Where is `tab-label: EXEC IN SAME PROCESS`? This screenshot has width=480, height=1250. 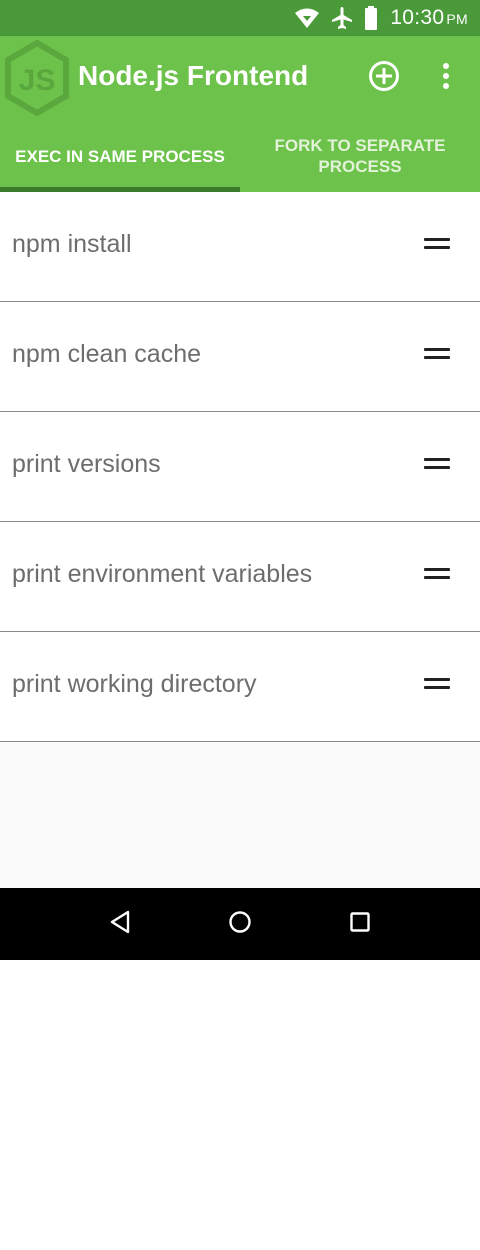 tab-label: EXEC IN SAME PROCESS is located at coordinates (120, 156).